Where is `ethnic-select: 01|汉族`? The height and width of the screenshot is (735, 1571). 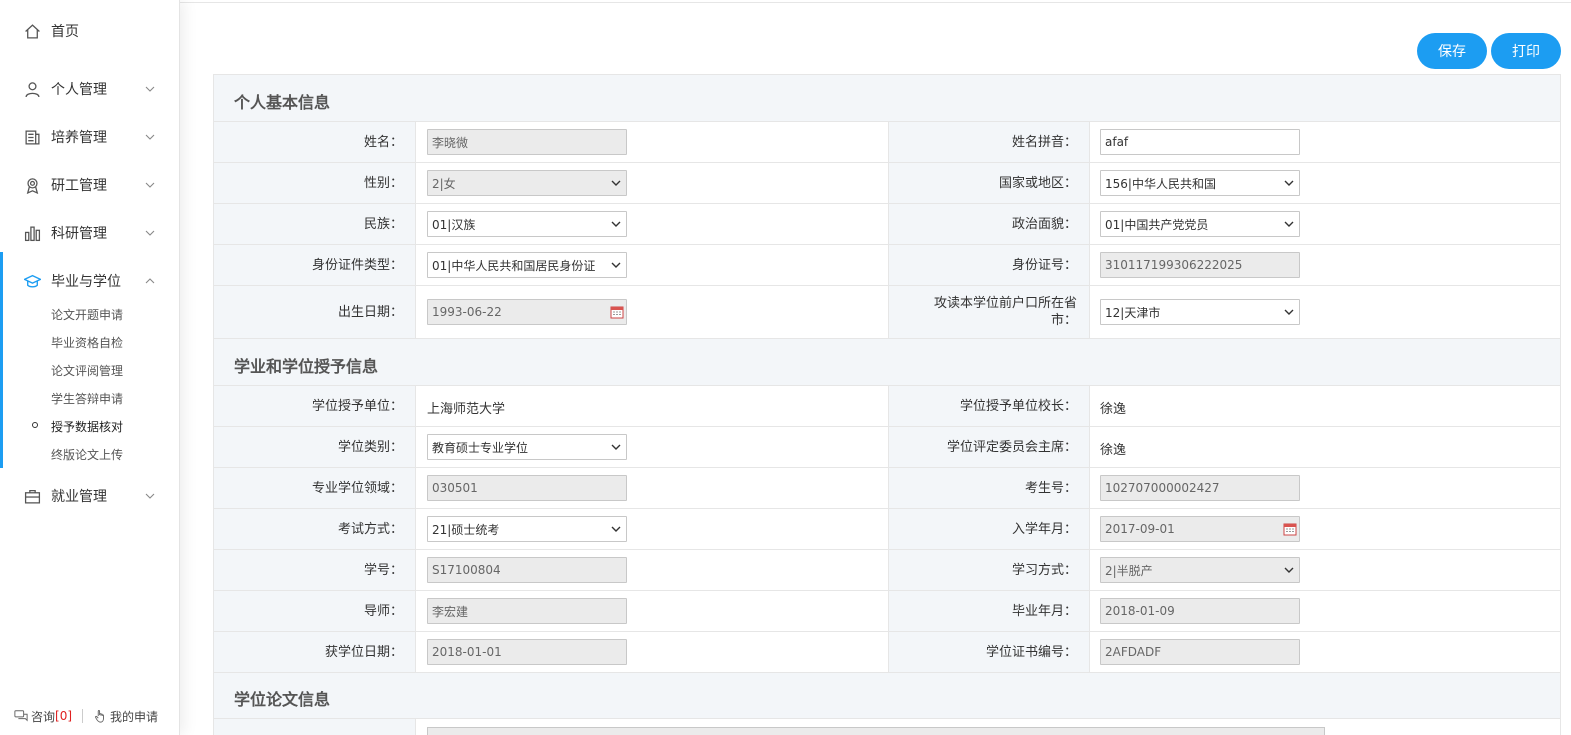 ethnic-select: 01|汉族 is located at coordinates (527, 224).